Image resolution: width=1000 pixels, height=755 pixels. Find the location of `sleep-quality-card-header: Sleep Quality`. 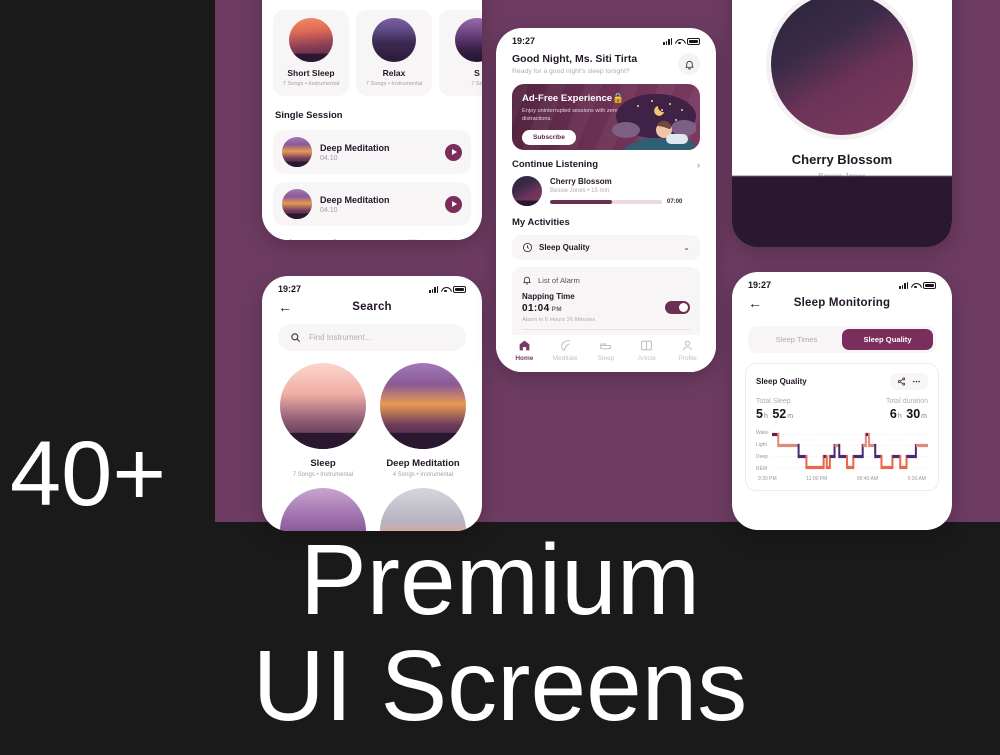

sleep-quality-card-header: Sleep Quality is located at coordinates (842, 381).